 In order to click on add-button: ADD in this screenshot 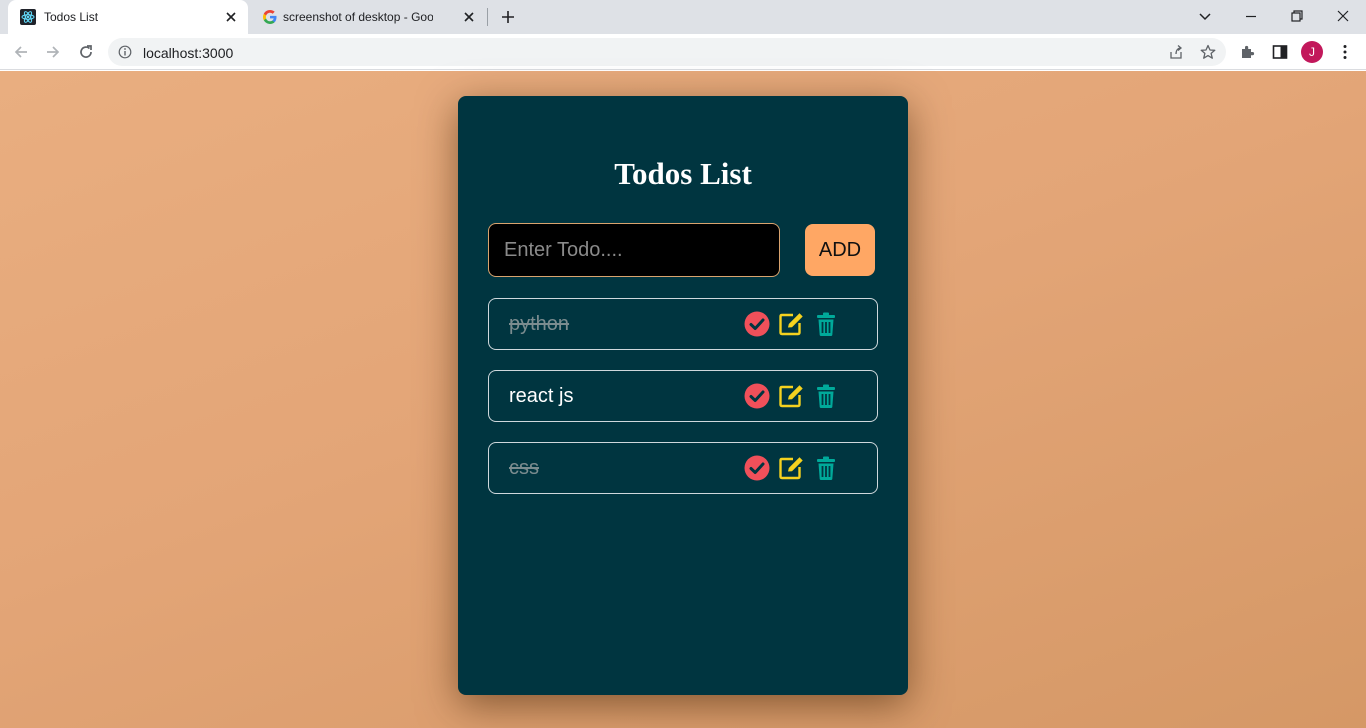, I will do `click(840, 250)`.